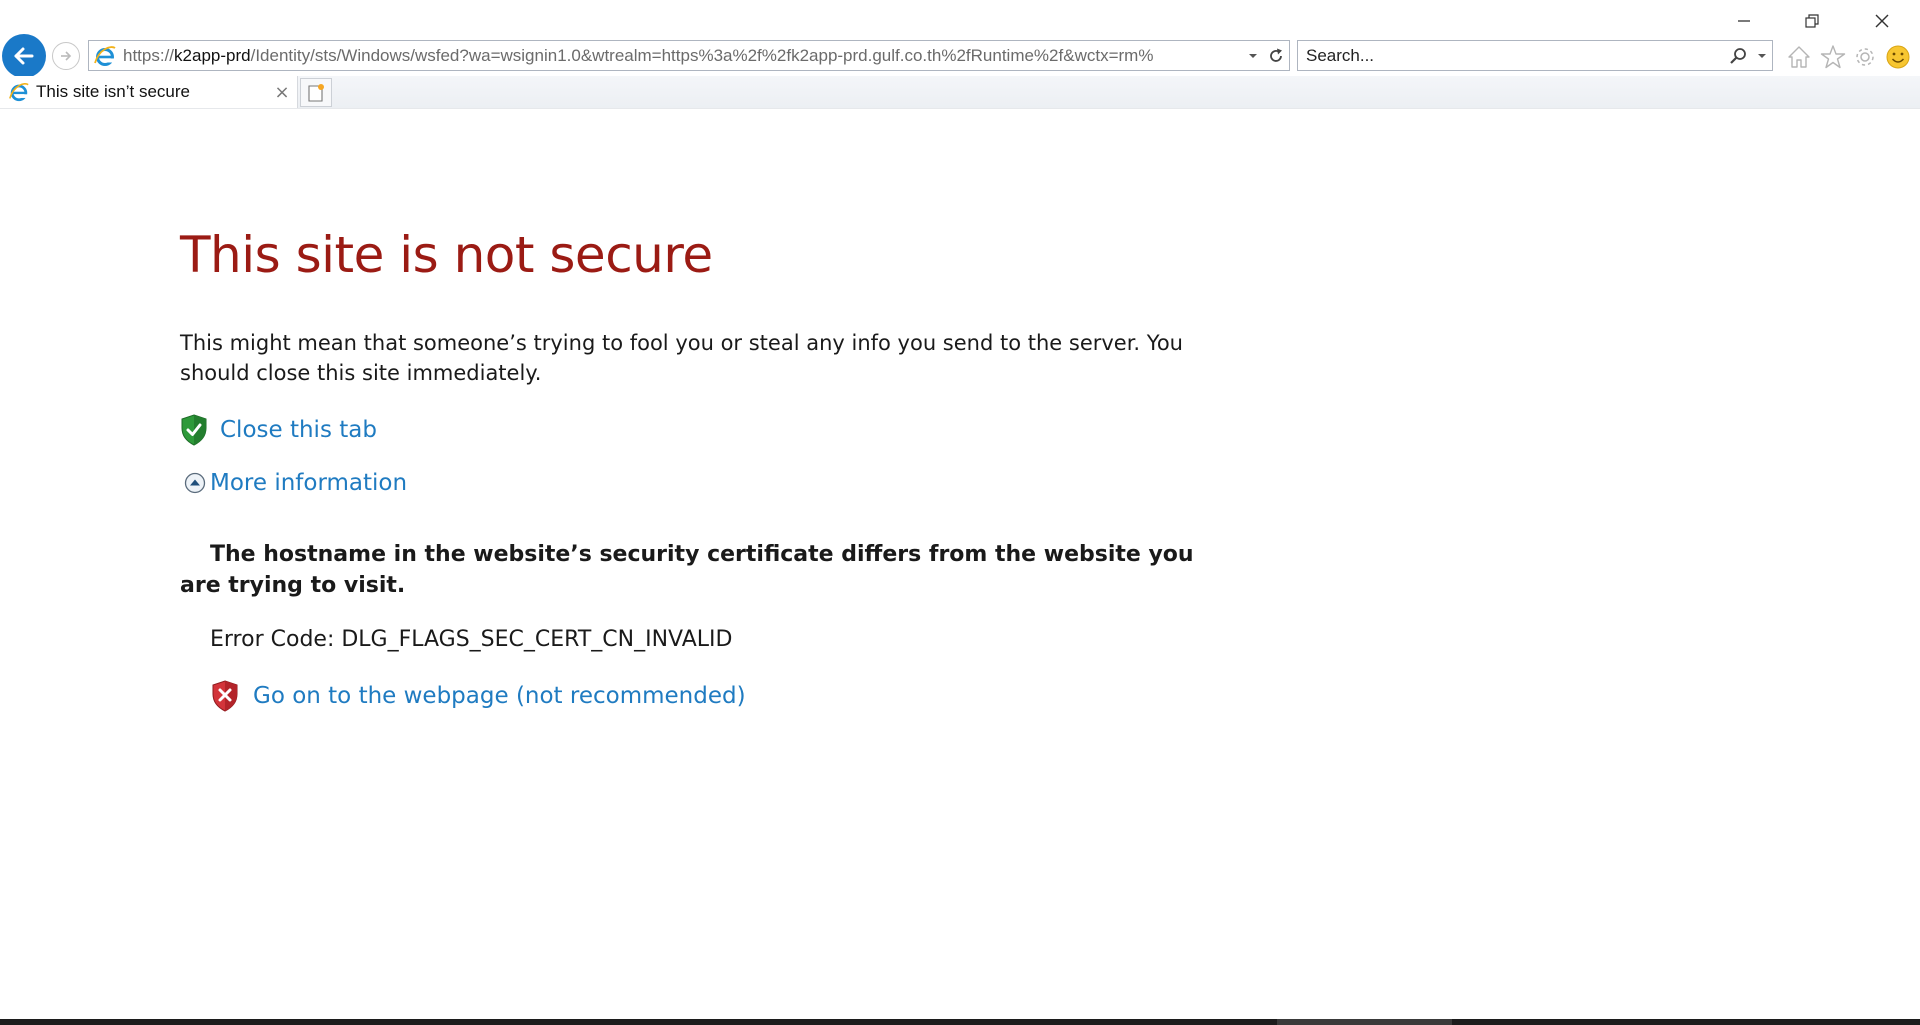 This screenshot has width=1920, height=1025. I want to click on back-icon, so click(24, 56).